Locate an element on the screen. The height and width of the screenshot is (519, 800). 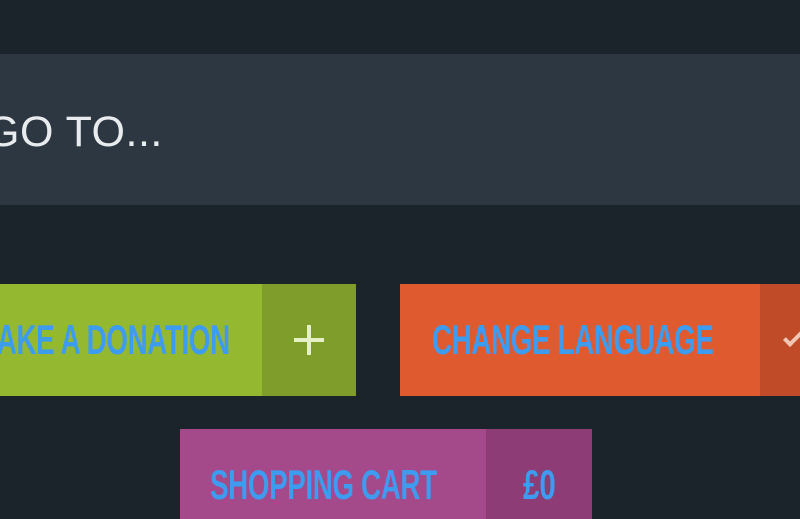
change-language-label: CHANGE LANGUAGE is located at coordinates (573, 339).